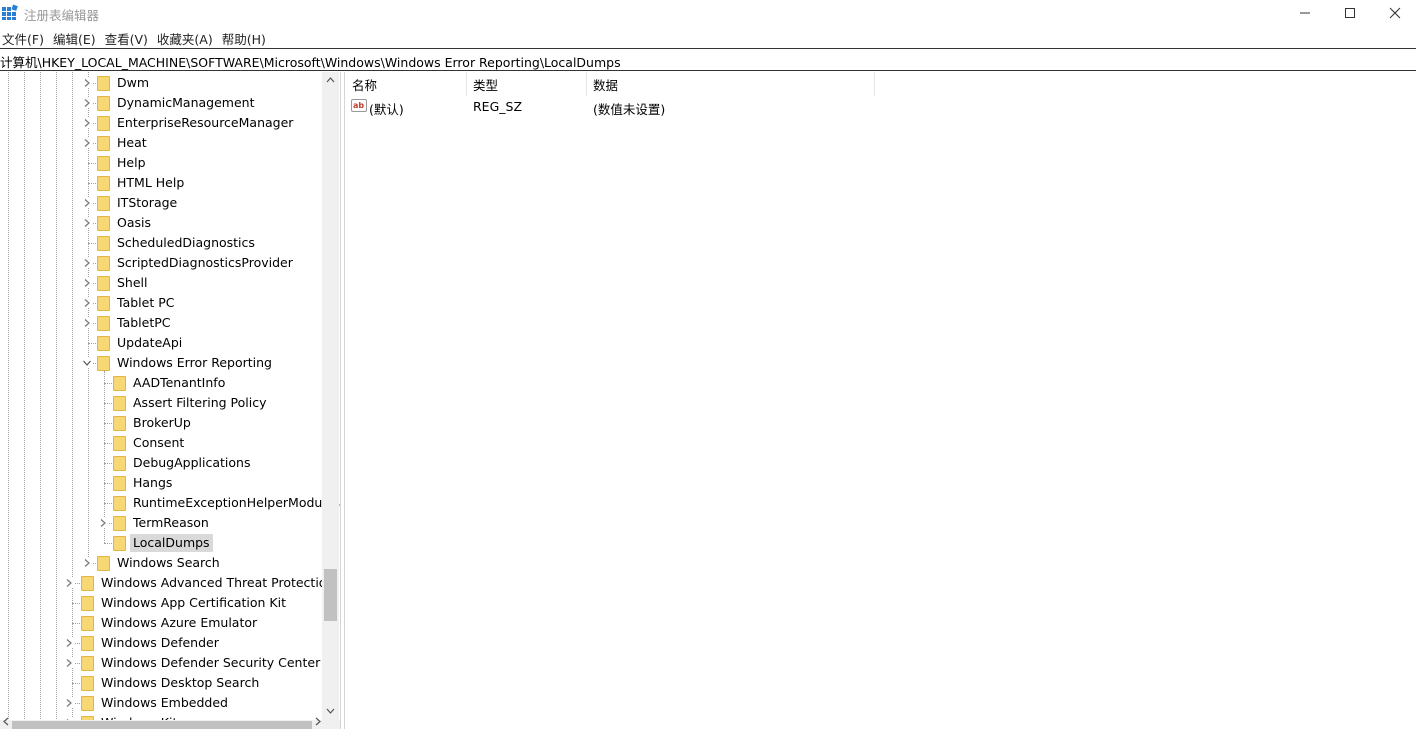 This screenshot has height=729, width=1416. What do you see at coordinates (161, 123) in the screenshot?
I see `tree-node: EnterpriseResourceManager` at bounding box center [161, 123].